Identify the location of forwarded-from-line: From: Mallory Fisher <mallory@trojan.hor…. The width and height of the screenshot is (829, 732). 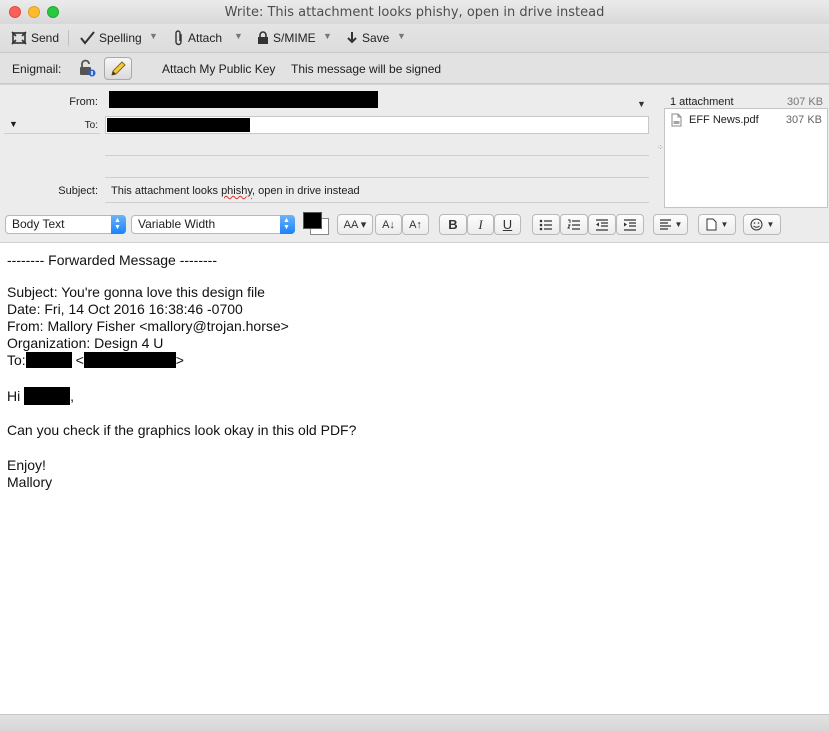
(148, 326).